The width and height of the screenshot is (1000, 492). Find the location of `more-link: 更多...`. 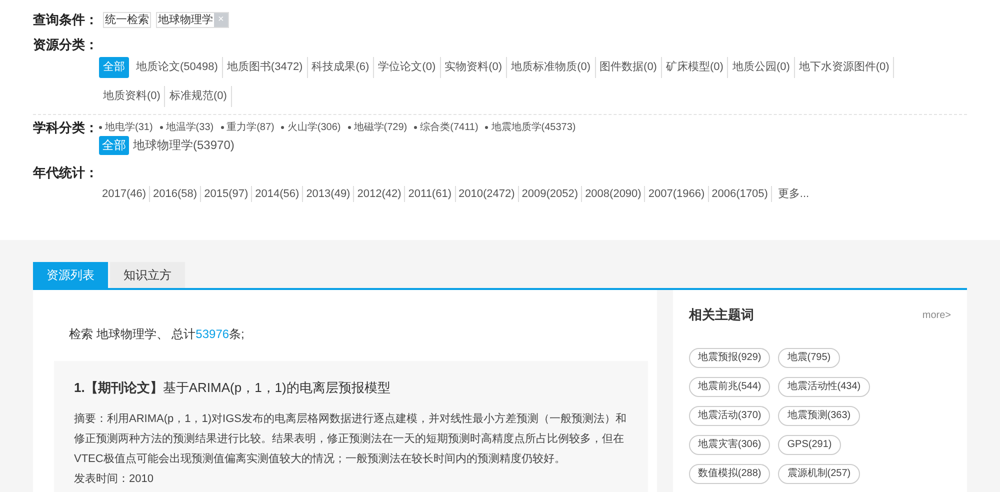

more-link: 更多... is located at coordinates (792, 194).